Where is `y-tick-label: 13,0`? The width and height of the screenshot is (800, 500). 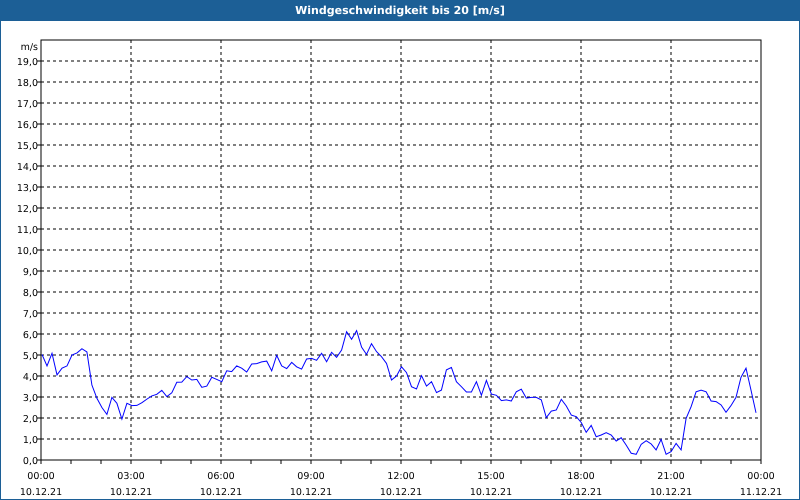
y-tick-label: 13,0 is located at coordinates (27, 188).